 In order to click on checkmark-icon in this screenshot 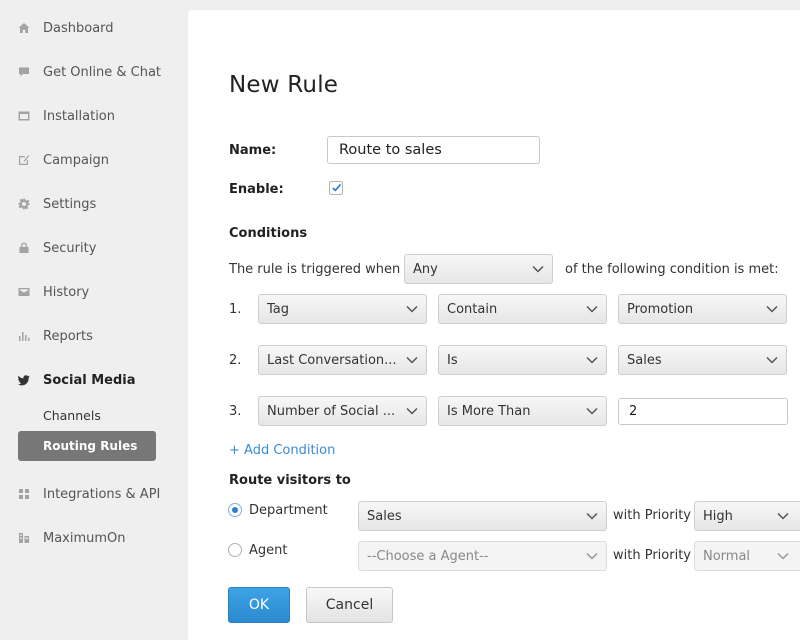, I will do `click(337, 187)`.